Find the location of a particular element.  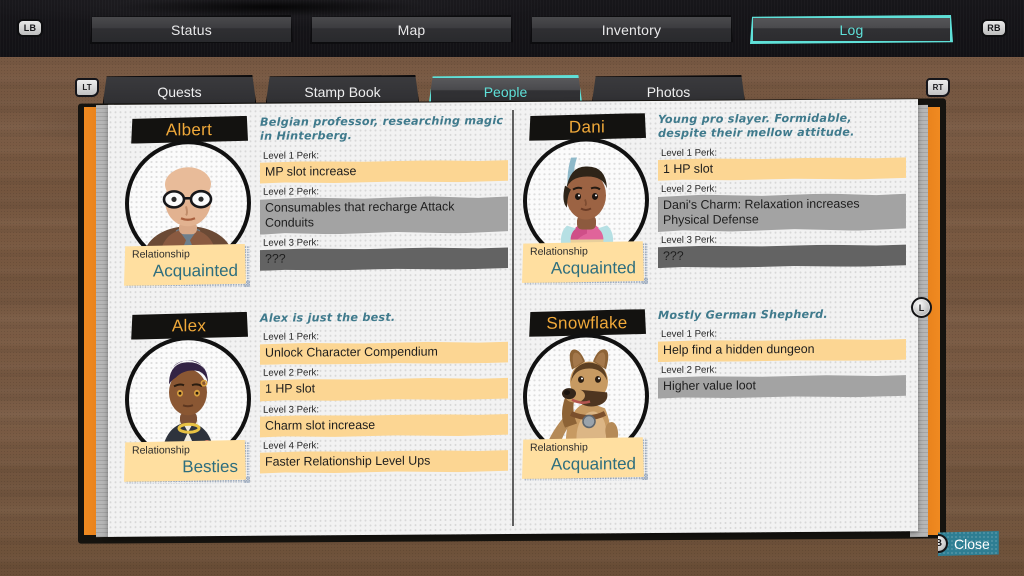

perk-label: Level 4 Perk: is located at coordinates (291, 446).